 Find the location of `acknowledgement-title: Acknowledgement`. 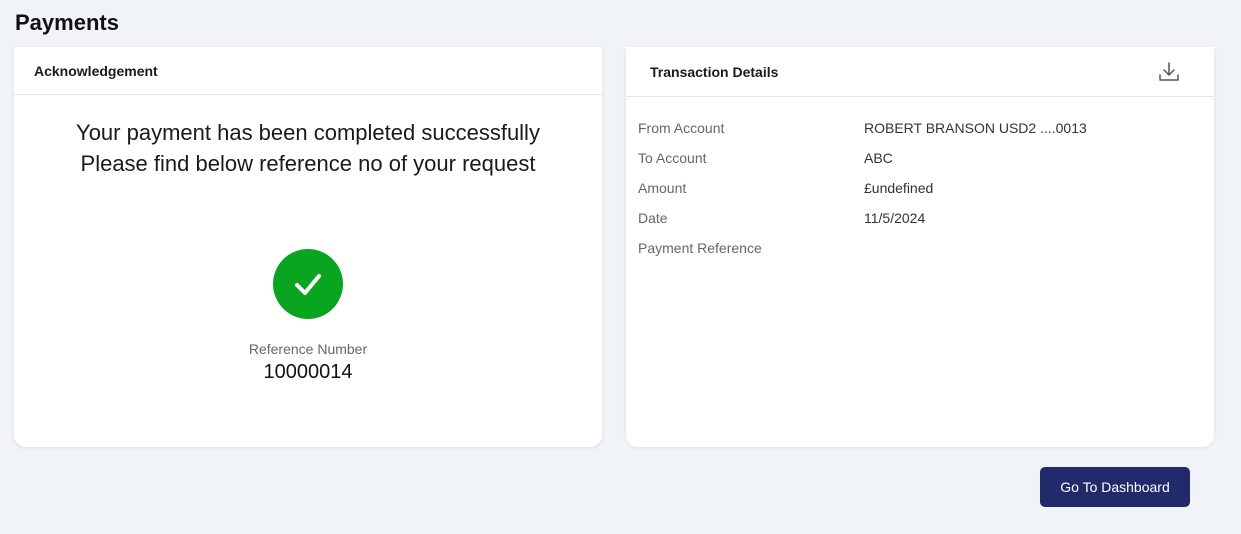

acknowledgement-title: Acknowledgement is located at coordinates (96, 70).